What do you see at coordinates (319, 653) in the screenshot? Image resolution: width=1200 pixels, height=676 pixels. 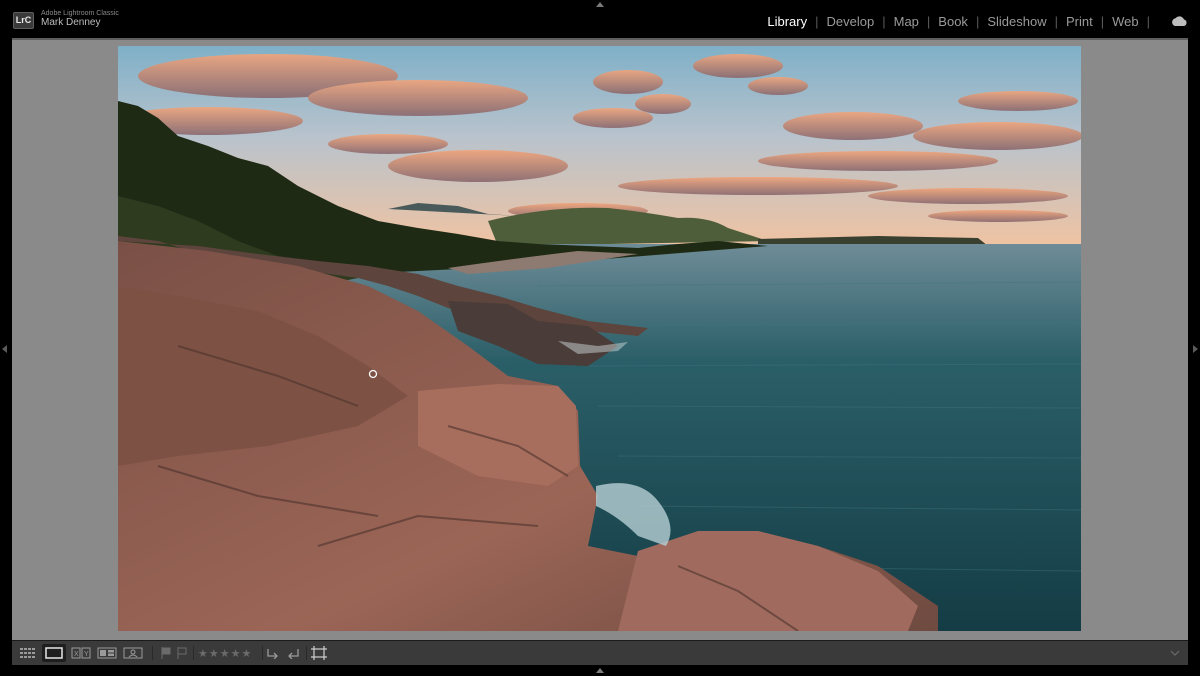 I see `crop-overlay-icon` at bounding box center [319, 653].